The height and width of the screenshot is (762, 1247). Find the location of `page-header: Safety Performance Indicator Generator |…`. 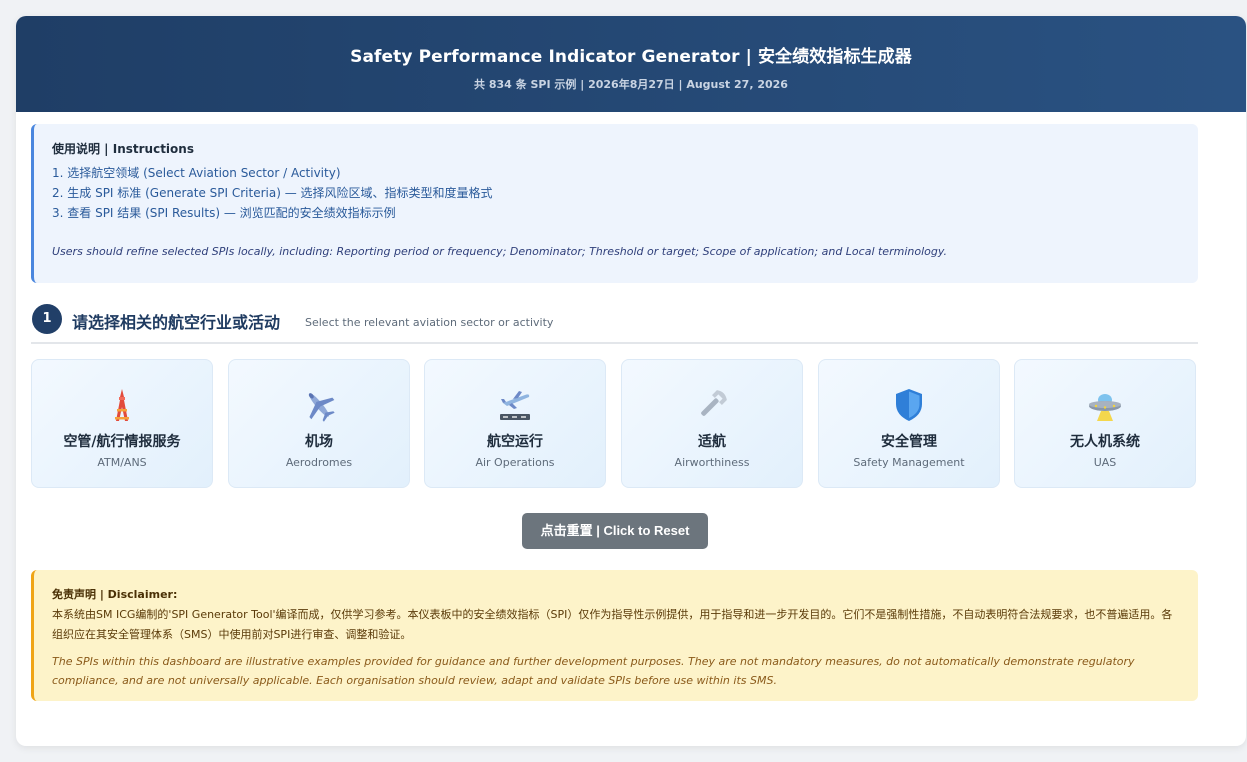

page-header: Safety Performance Indicator Generator |… is located at coordinates (631, 64).